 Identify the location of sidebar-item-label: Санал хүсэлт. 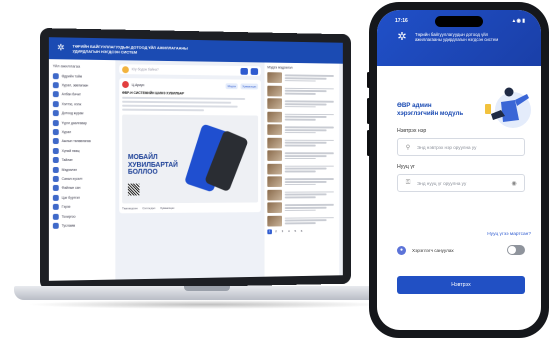
(72, 178).